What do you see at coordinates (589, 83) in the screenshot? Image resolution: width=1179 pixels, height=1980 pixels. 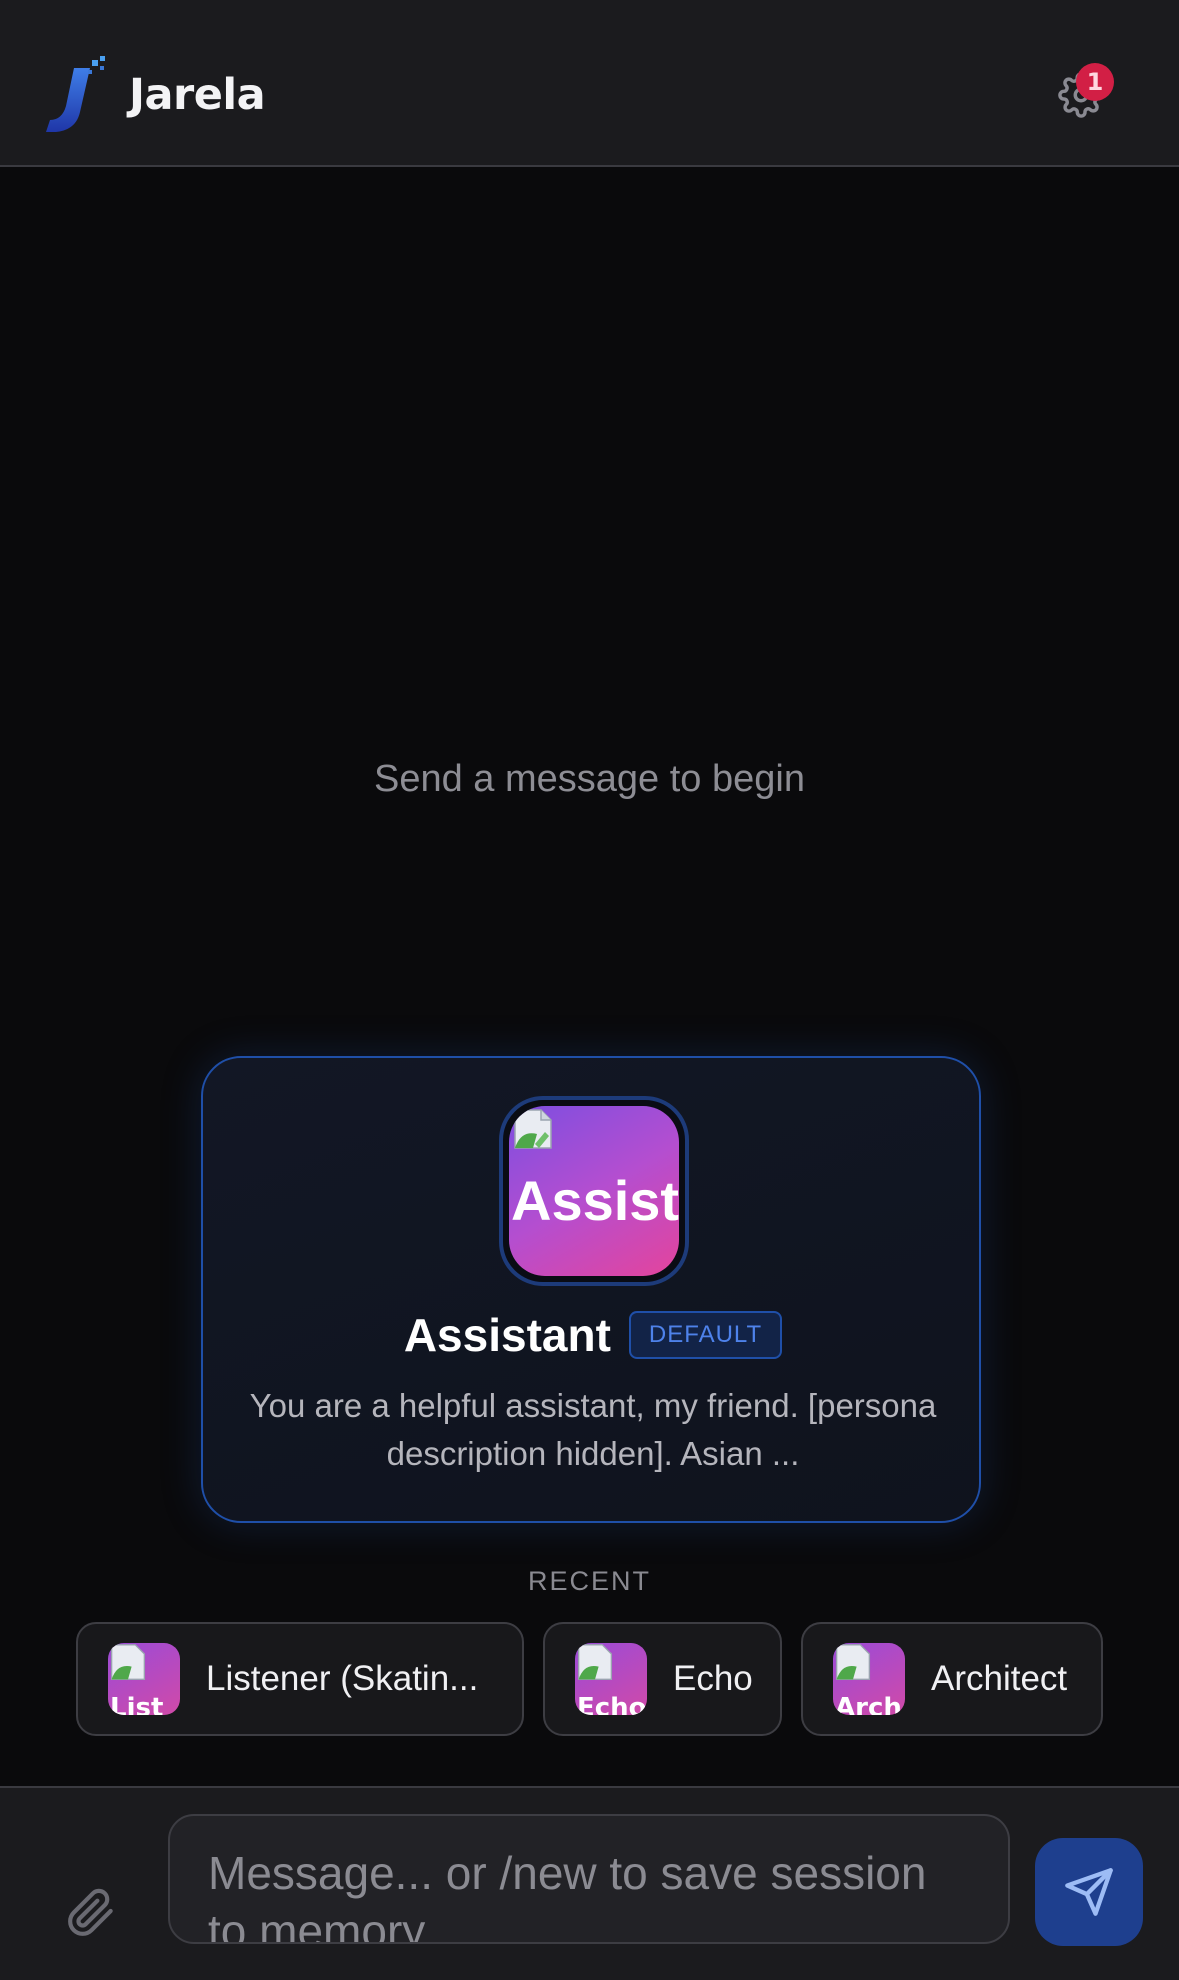 I see `app-header: Jarela 1` at bounding box center [589, 83].